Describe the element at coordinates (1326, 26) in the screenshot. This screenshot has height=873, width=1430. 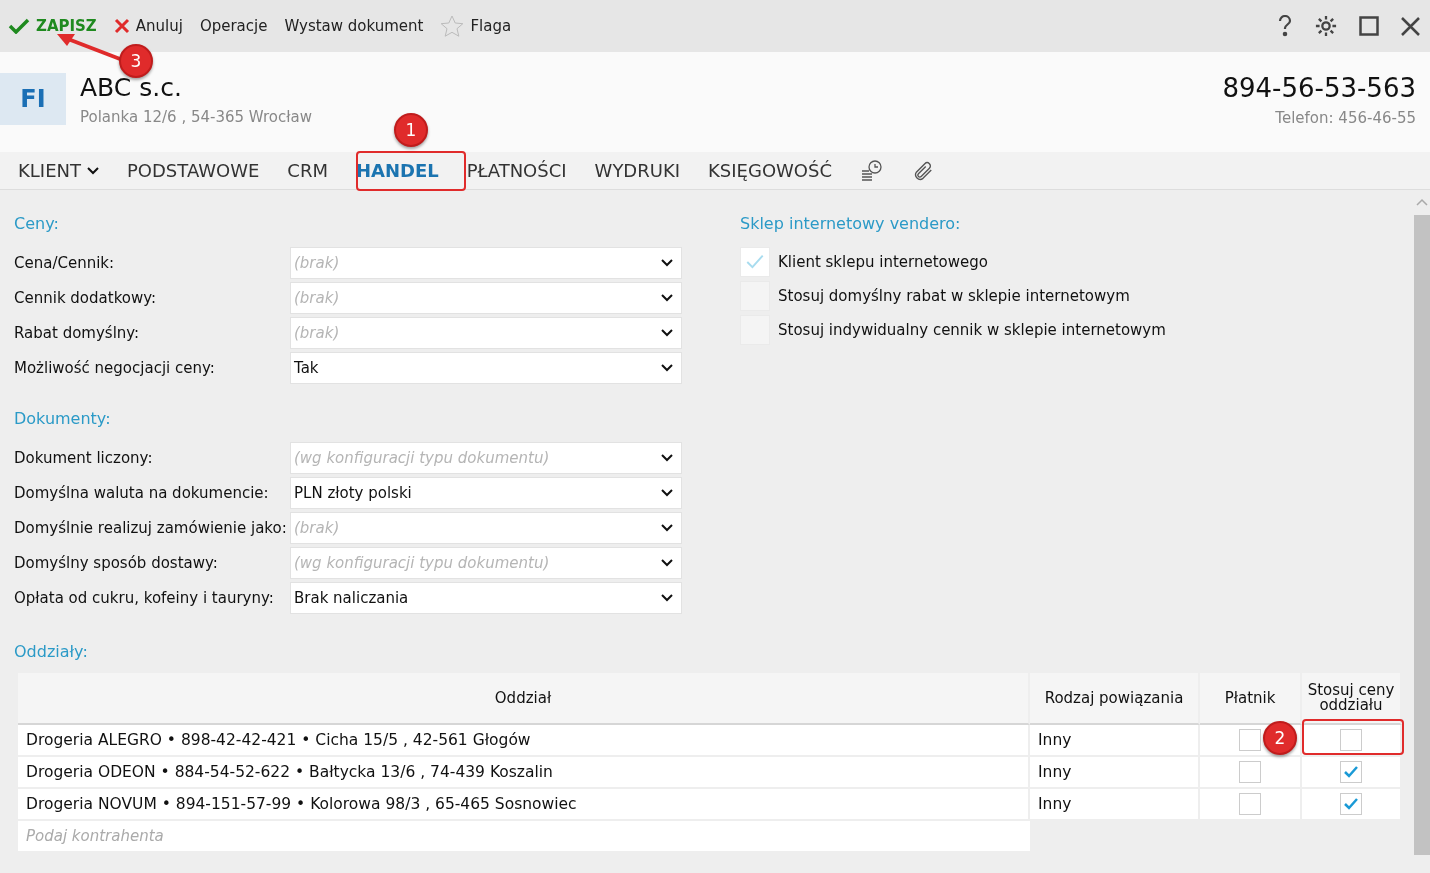
I see `settings-icon` at that location.